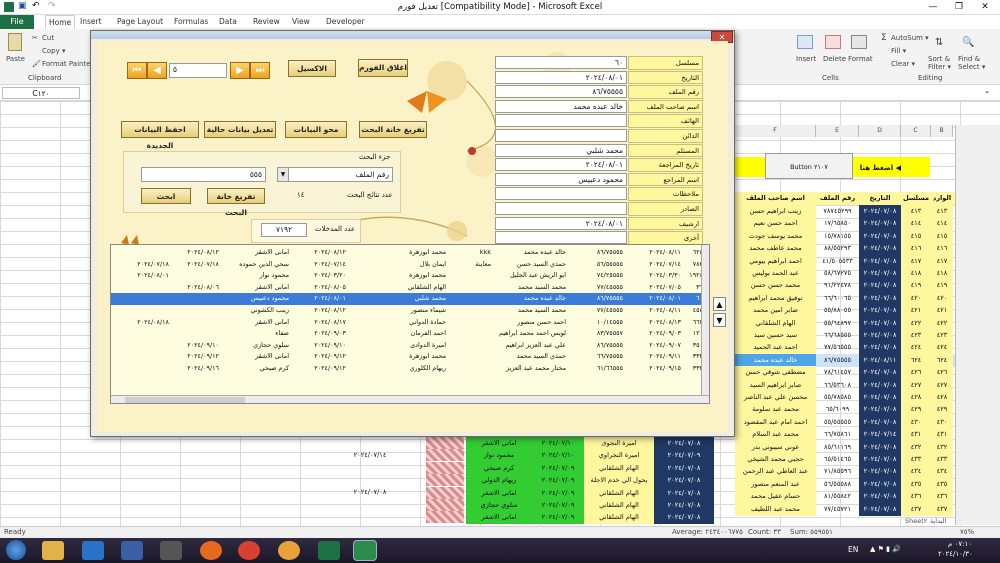 The width and height of the screenshot is (1000, 563). What do you see at coordinates (775, 410) in the screenshot?
I see `sheet-cell: محمد عبد سلومة` at bounding box center [775, 410].